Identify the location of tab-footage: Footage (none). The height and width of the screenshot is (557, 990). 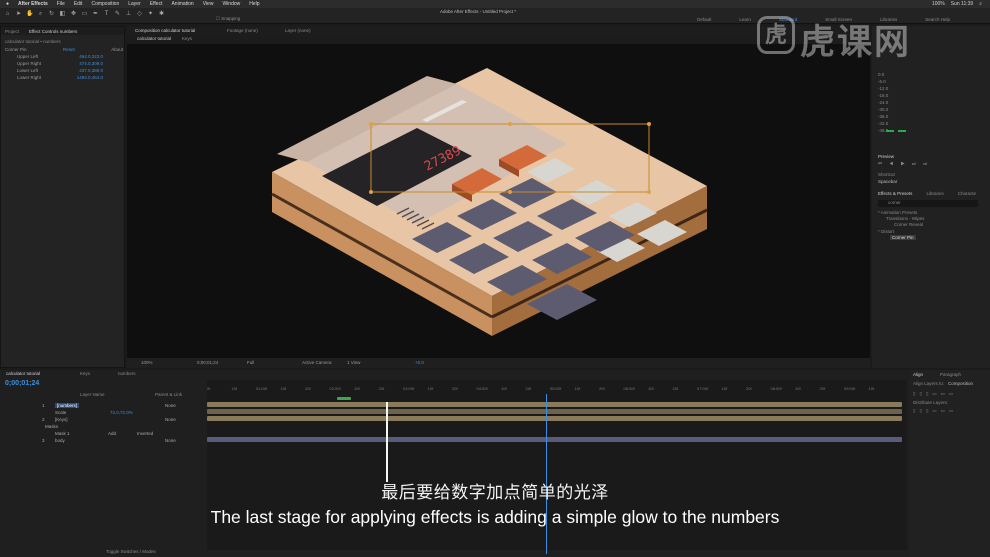
(242, 30).